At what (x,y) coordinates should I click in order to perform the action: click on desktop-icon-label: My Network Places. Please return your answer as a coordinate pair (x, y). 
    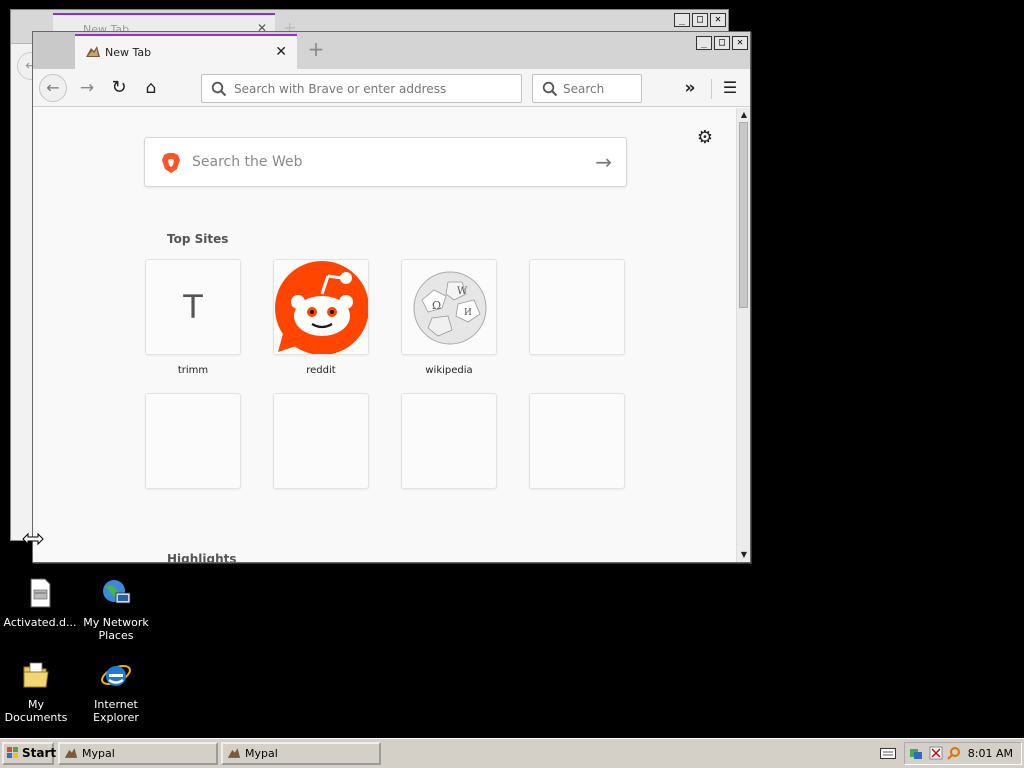
    Looking at the image, I should click on (116, 629).